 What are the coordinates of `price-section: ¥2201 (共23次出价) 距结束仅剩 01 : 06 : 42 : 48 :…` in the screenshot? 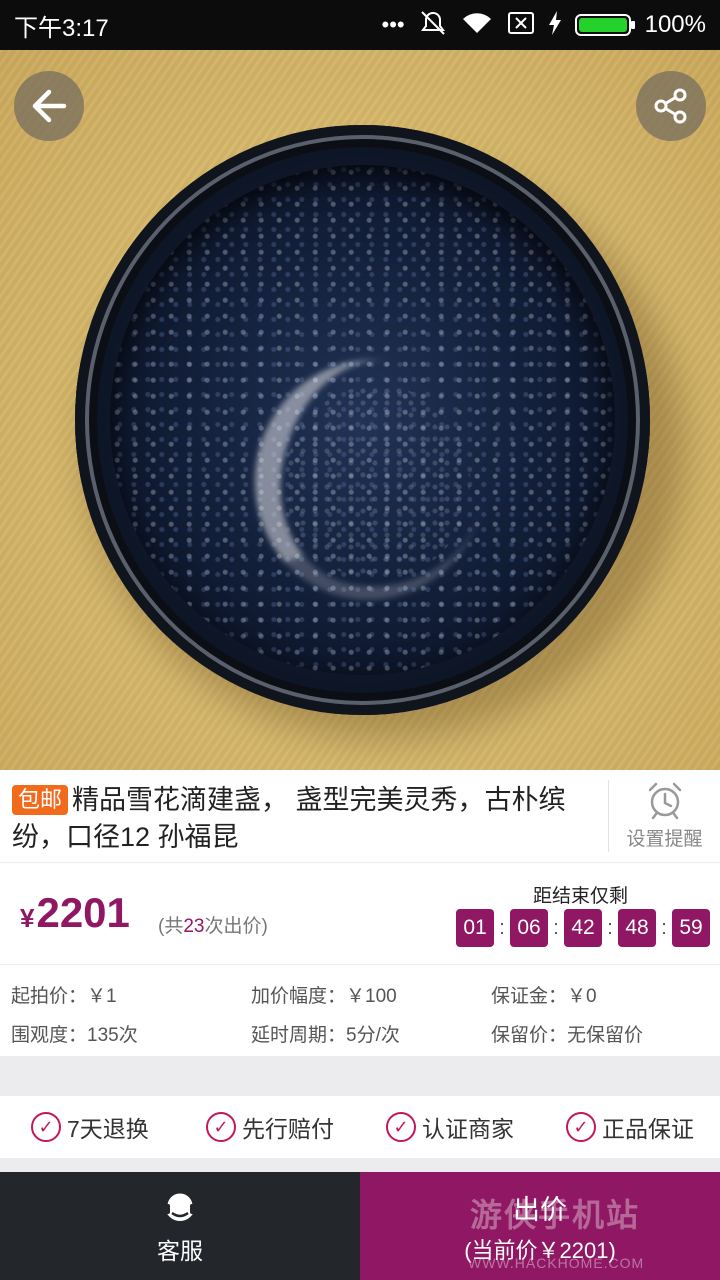 It's located at (360, 913).